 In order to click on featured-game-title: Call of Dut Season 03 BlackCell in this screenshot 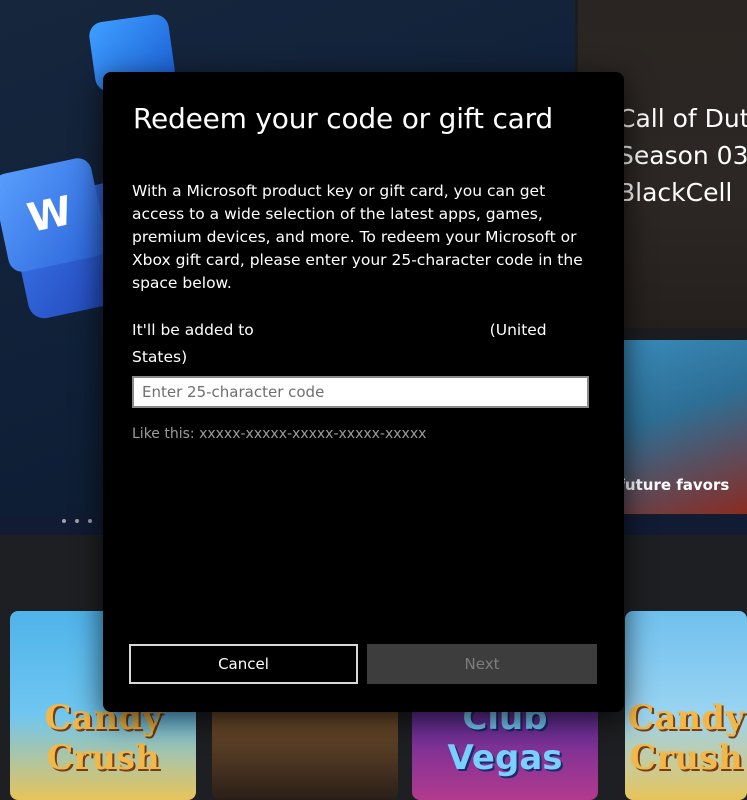, I will do `click(682, 155)`.